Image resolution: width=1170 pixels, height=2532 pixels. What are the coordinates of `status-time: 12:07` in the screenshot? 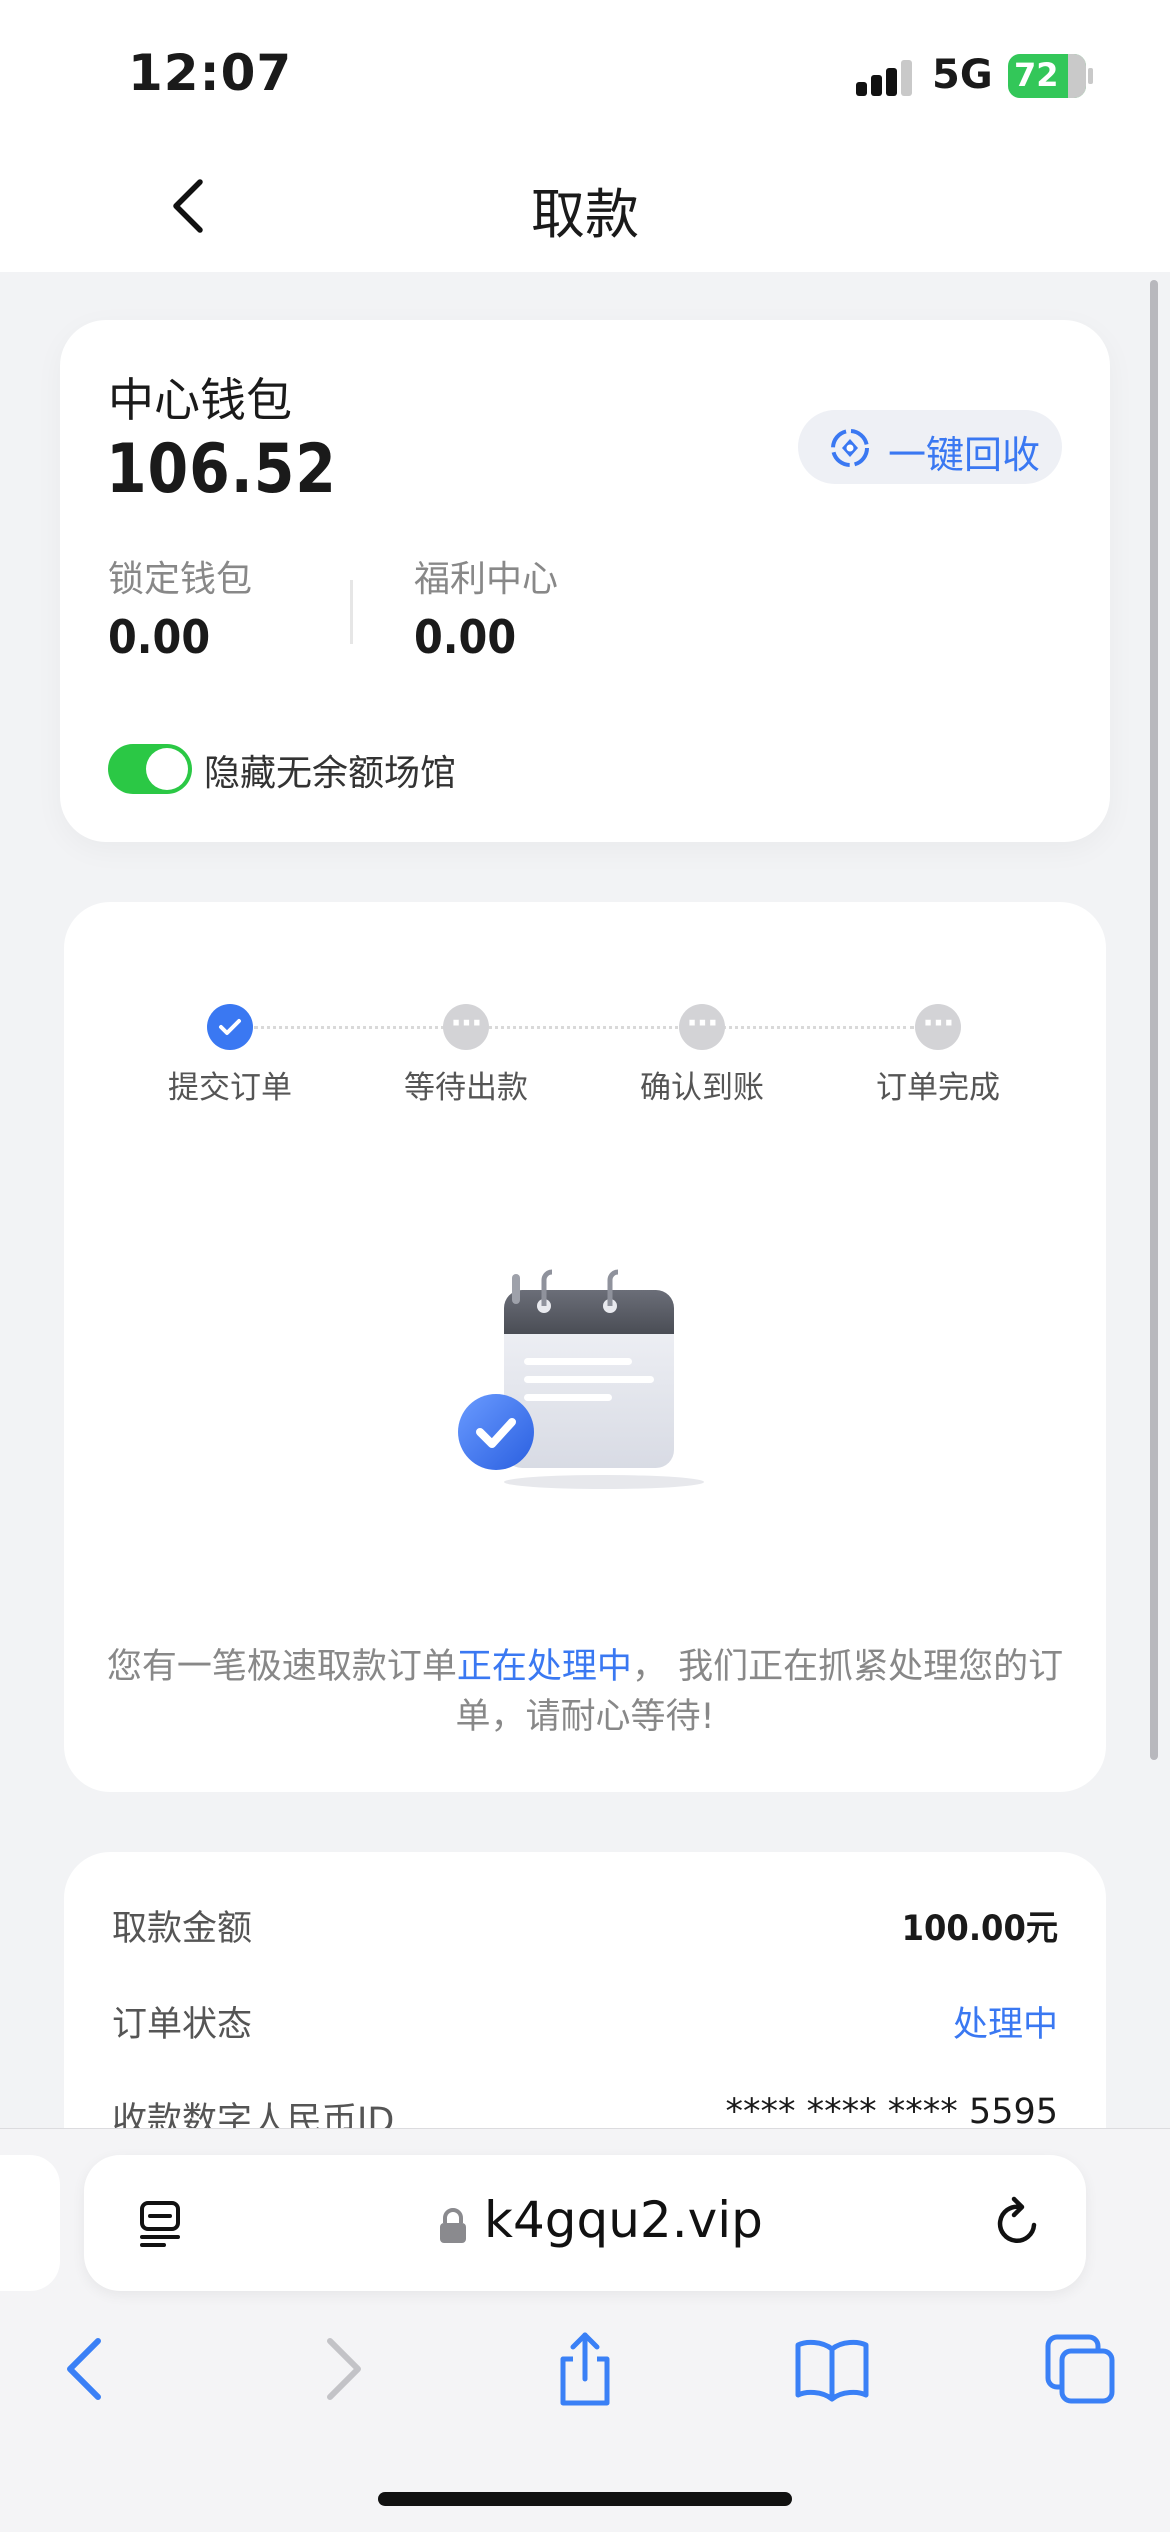 It's located at (210, 73).